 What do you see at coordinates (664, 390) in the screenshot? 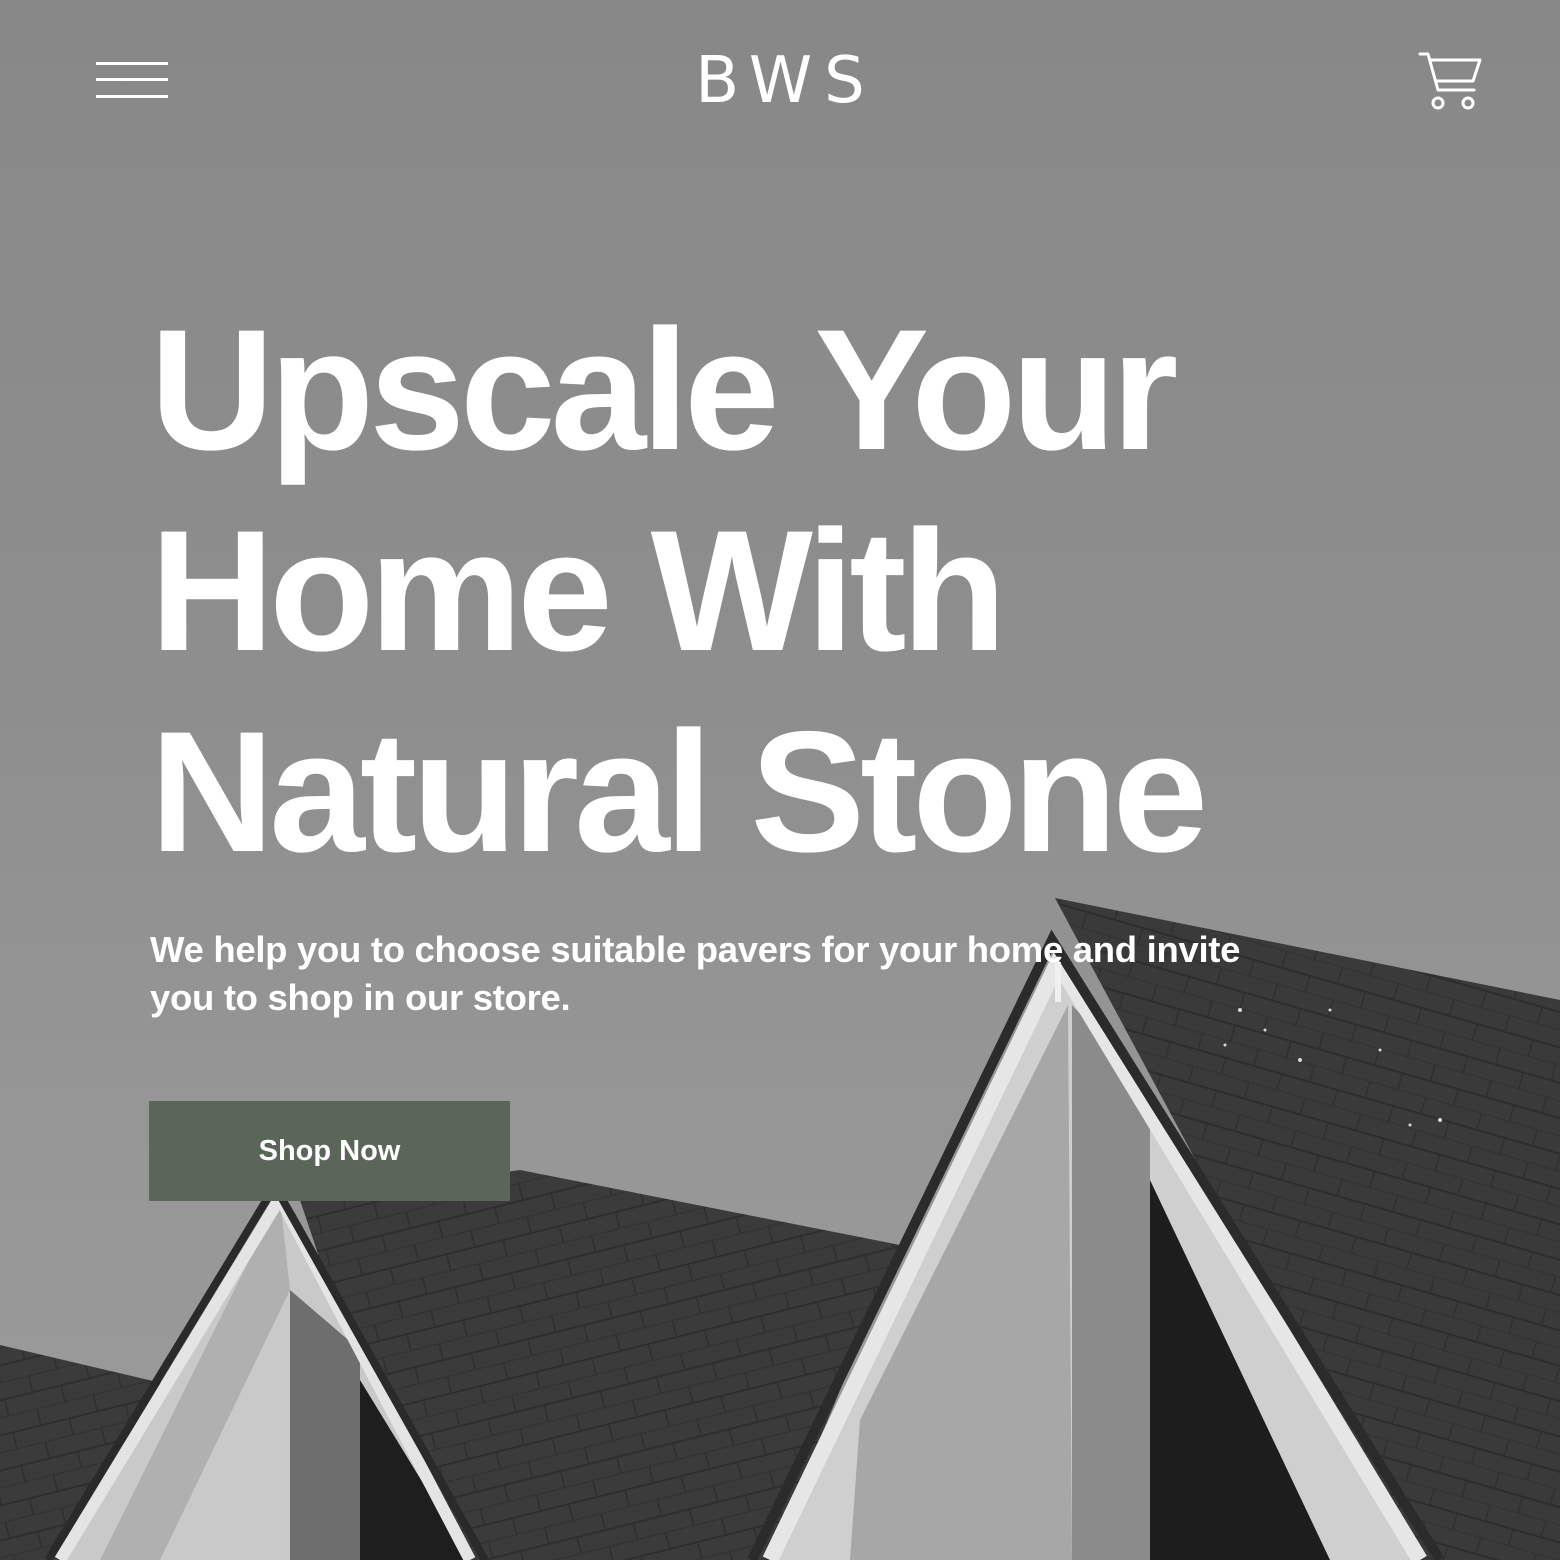
I see `headline-line-1: Upscale Your` at bounding box center [664, 390].